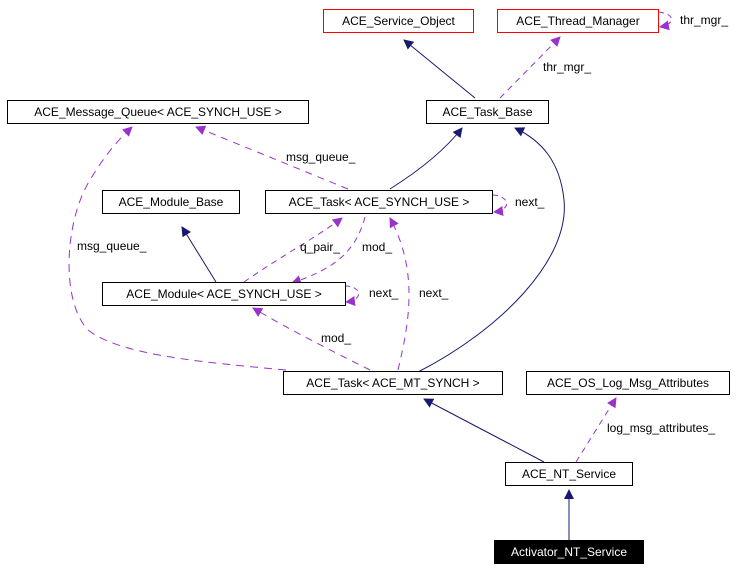 The image size is (756, 572). What do you see at coordinates (569, 474) in the screenshot?
I see `node-ace-nt-service: ACE_NT_Service` at bounding box center [569, 474].